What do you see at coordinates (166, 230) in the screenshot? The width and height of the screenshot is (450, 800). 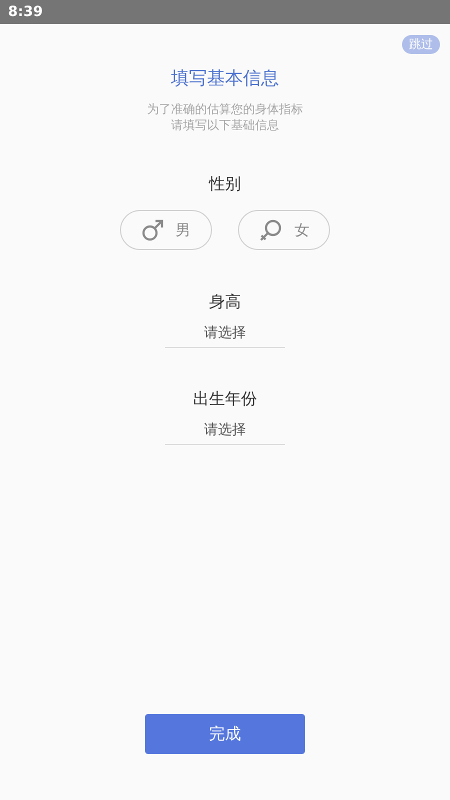 I see `gender-option: 男` at bounding box center [166, 230].